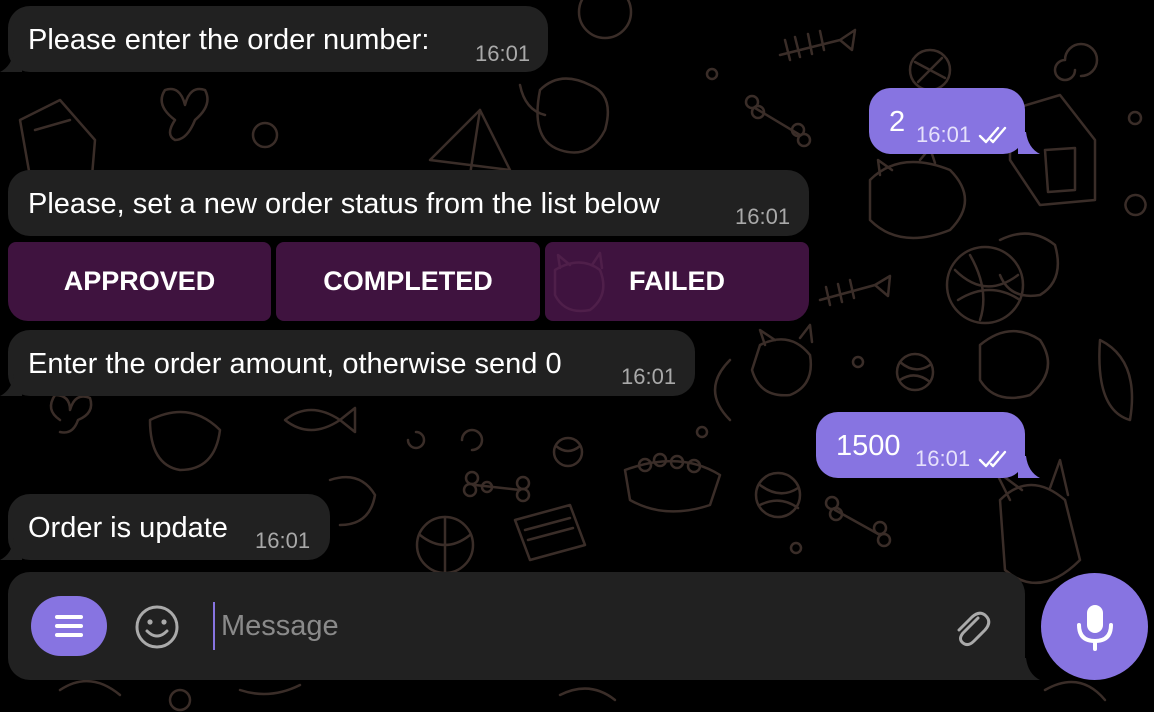 This screenshot has height=712, width=1154. What do you see at coordinates (128, 528) in the screenshot?
I see `message-text: Order is update` at bounding box center [128, 528].